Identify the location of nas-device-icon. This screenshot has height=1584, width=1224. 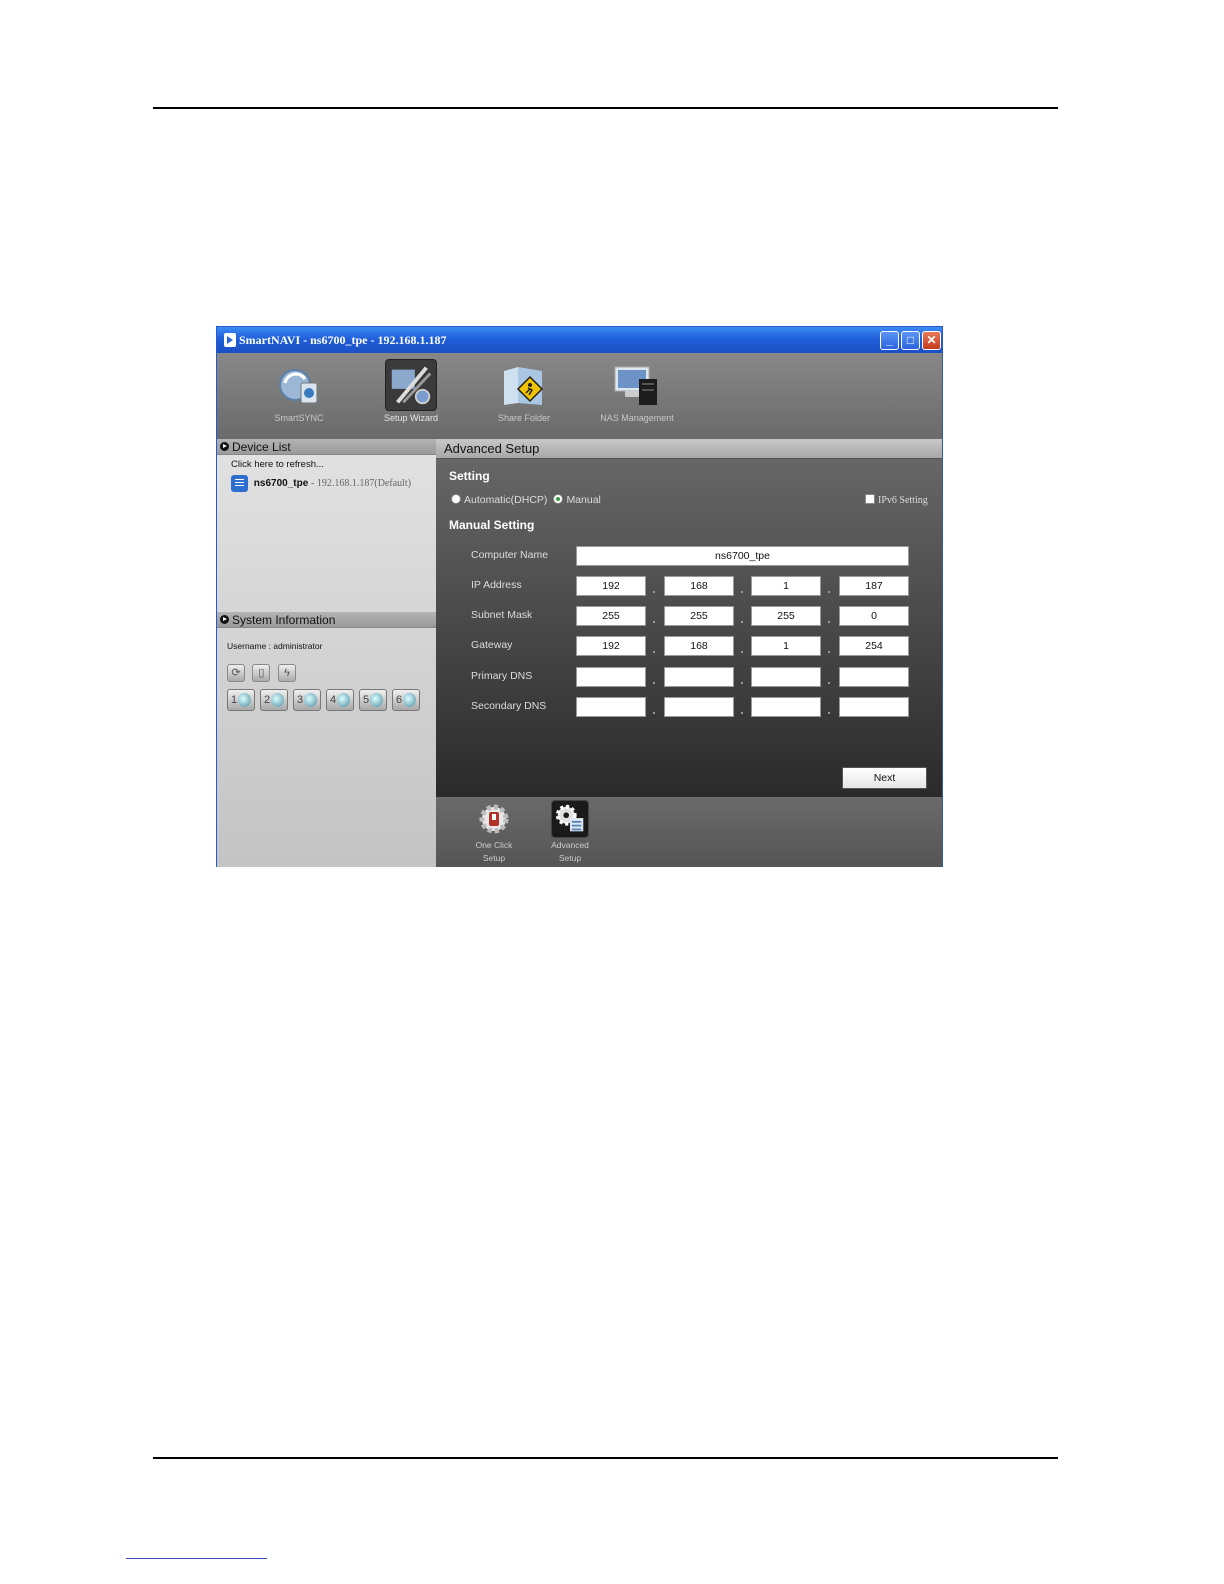
(239, 483).